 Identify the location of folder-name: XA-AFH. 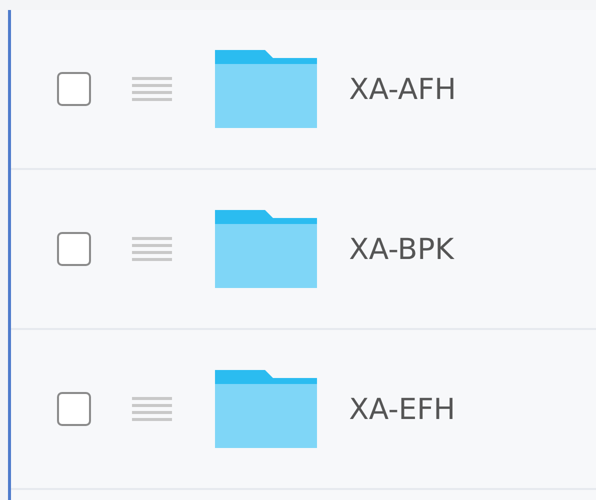
(402, 89).